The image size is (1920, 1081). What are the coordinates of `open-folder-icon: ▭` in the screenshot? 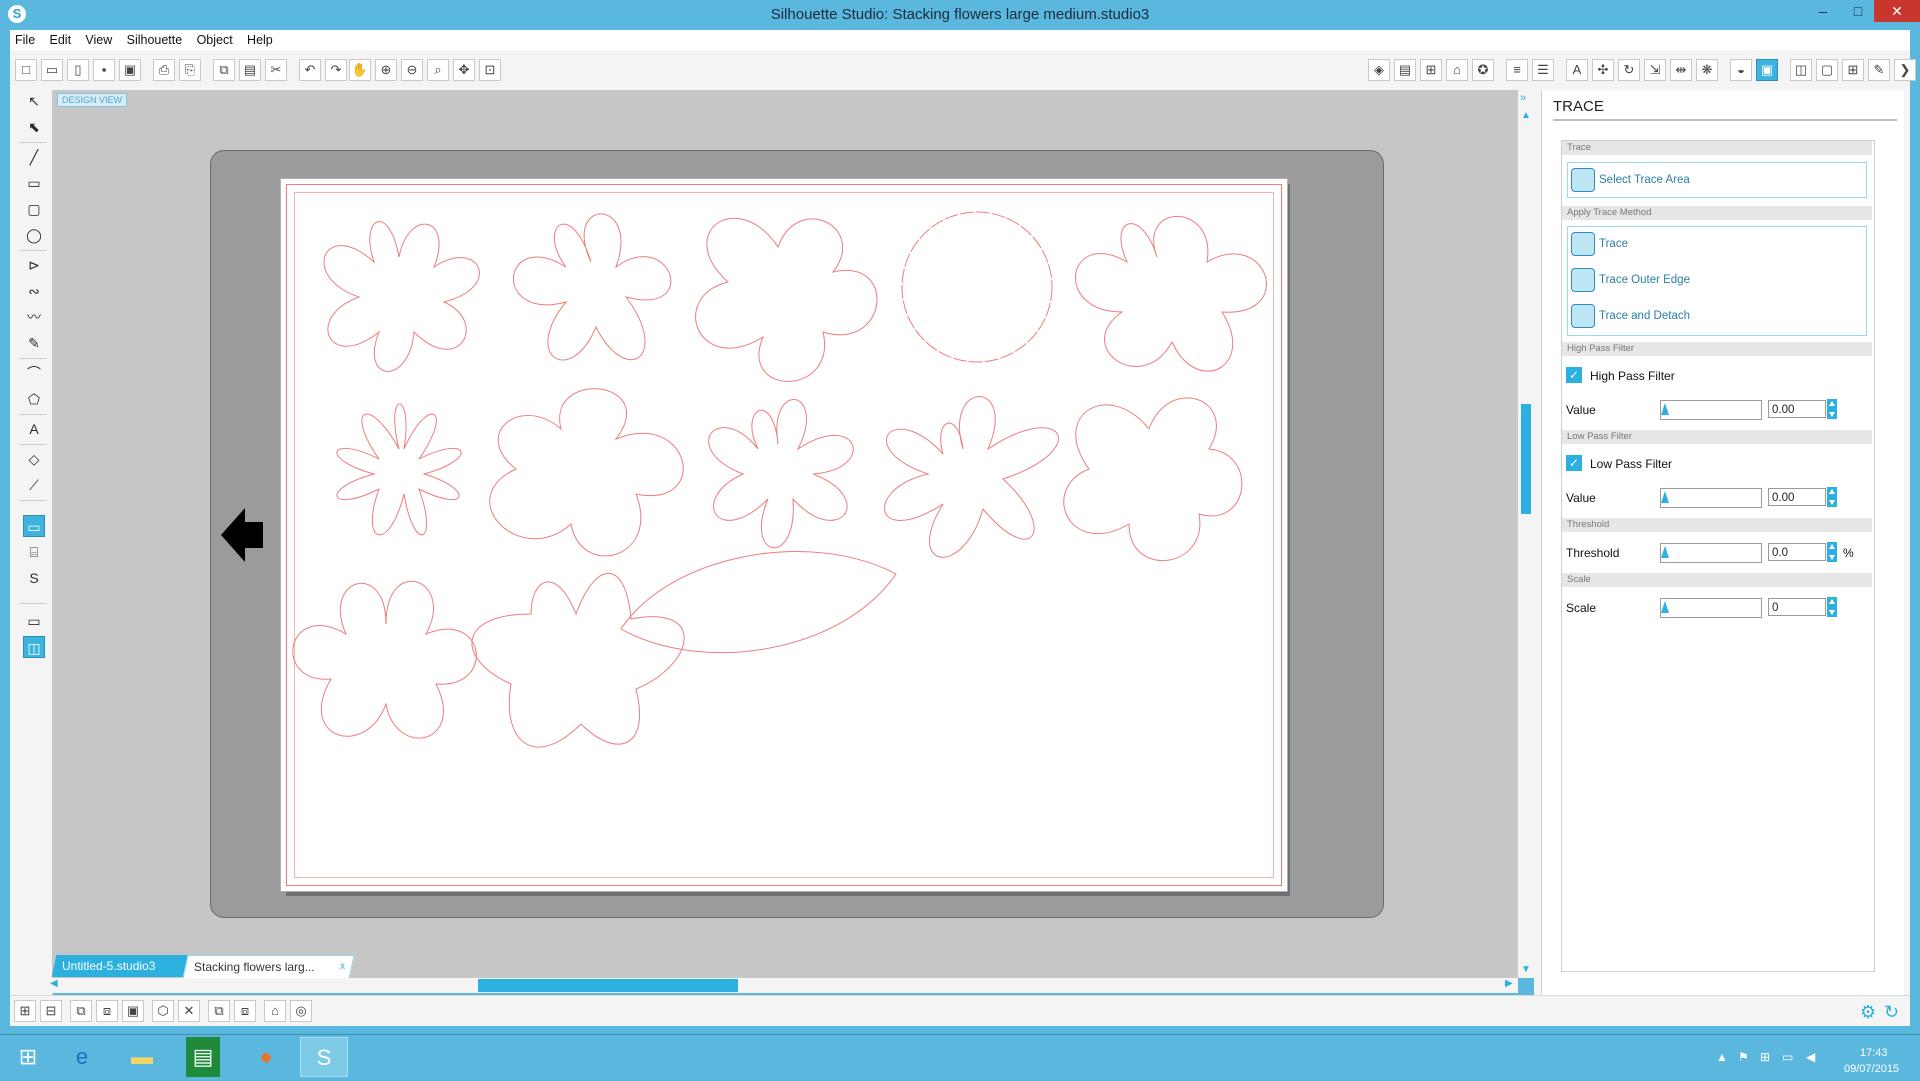 It's located at (52, 70).